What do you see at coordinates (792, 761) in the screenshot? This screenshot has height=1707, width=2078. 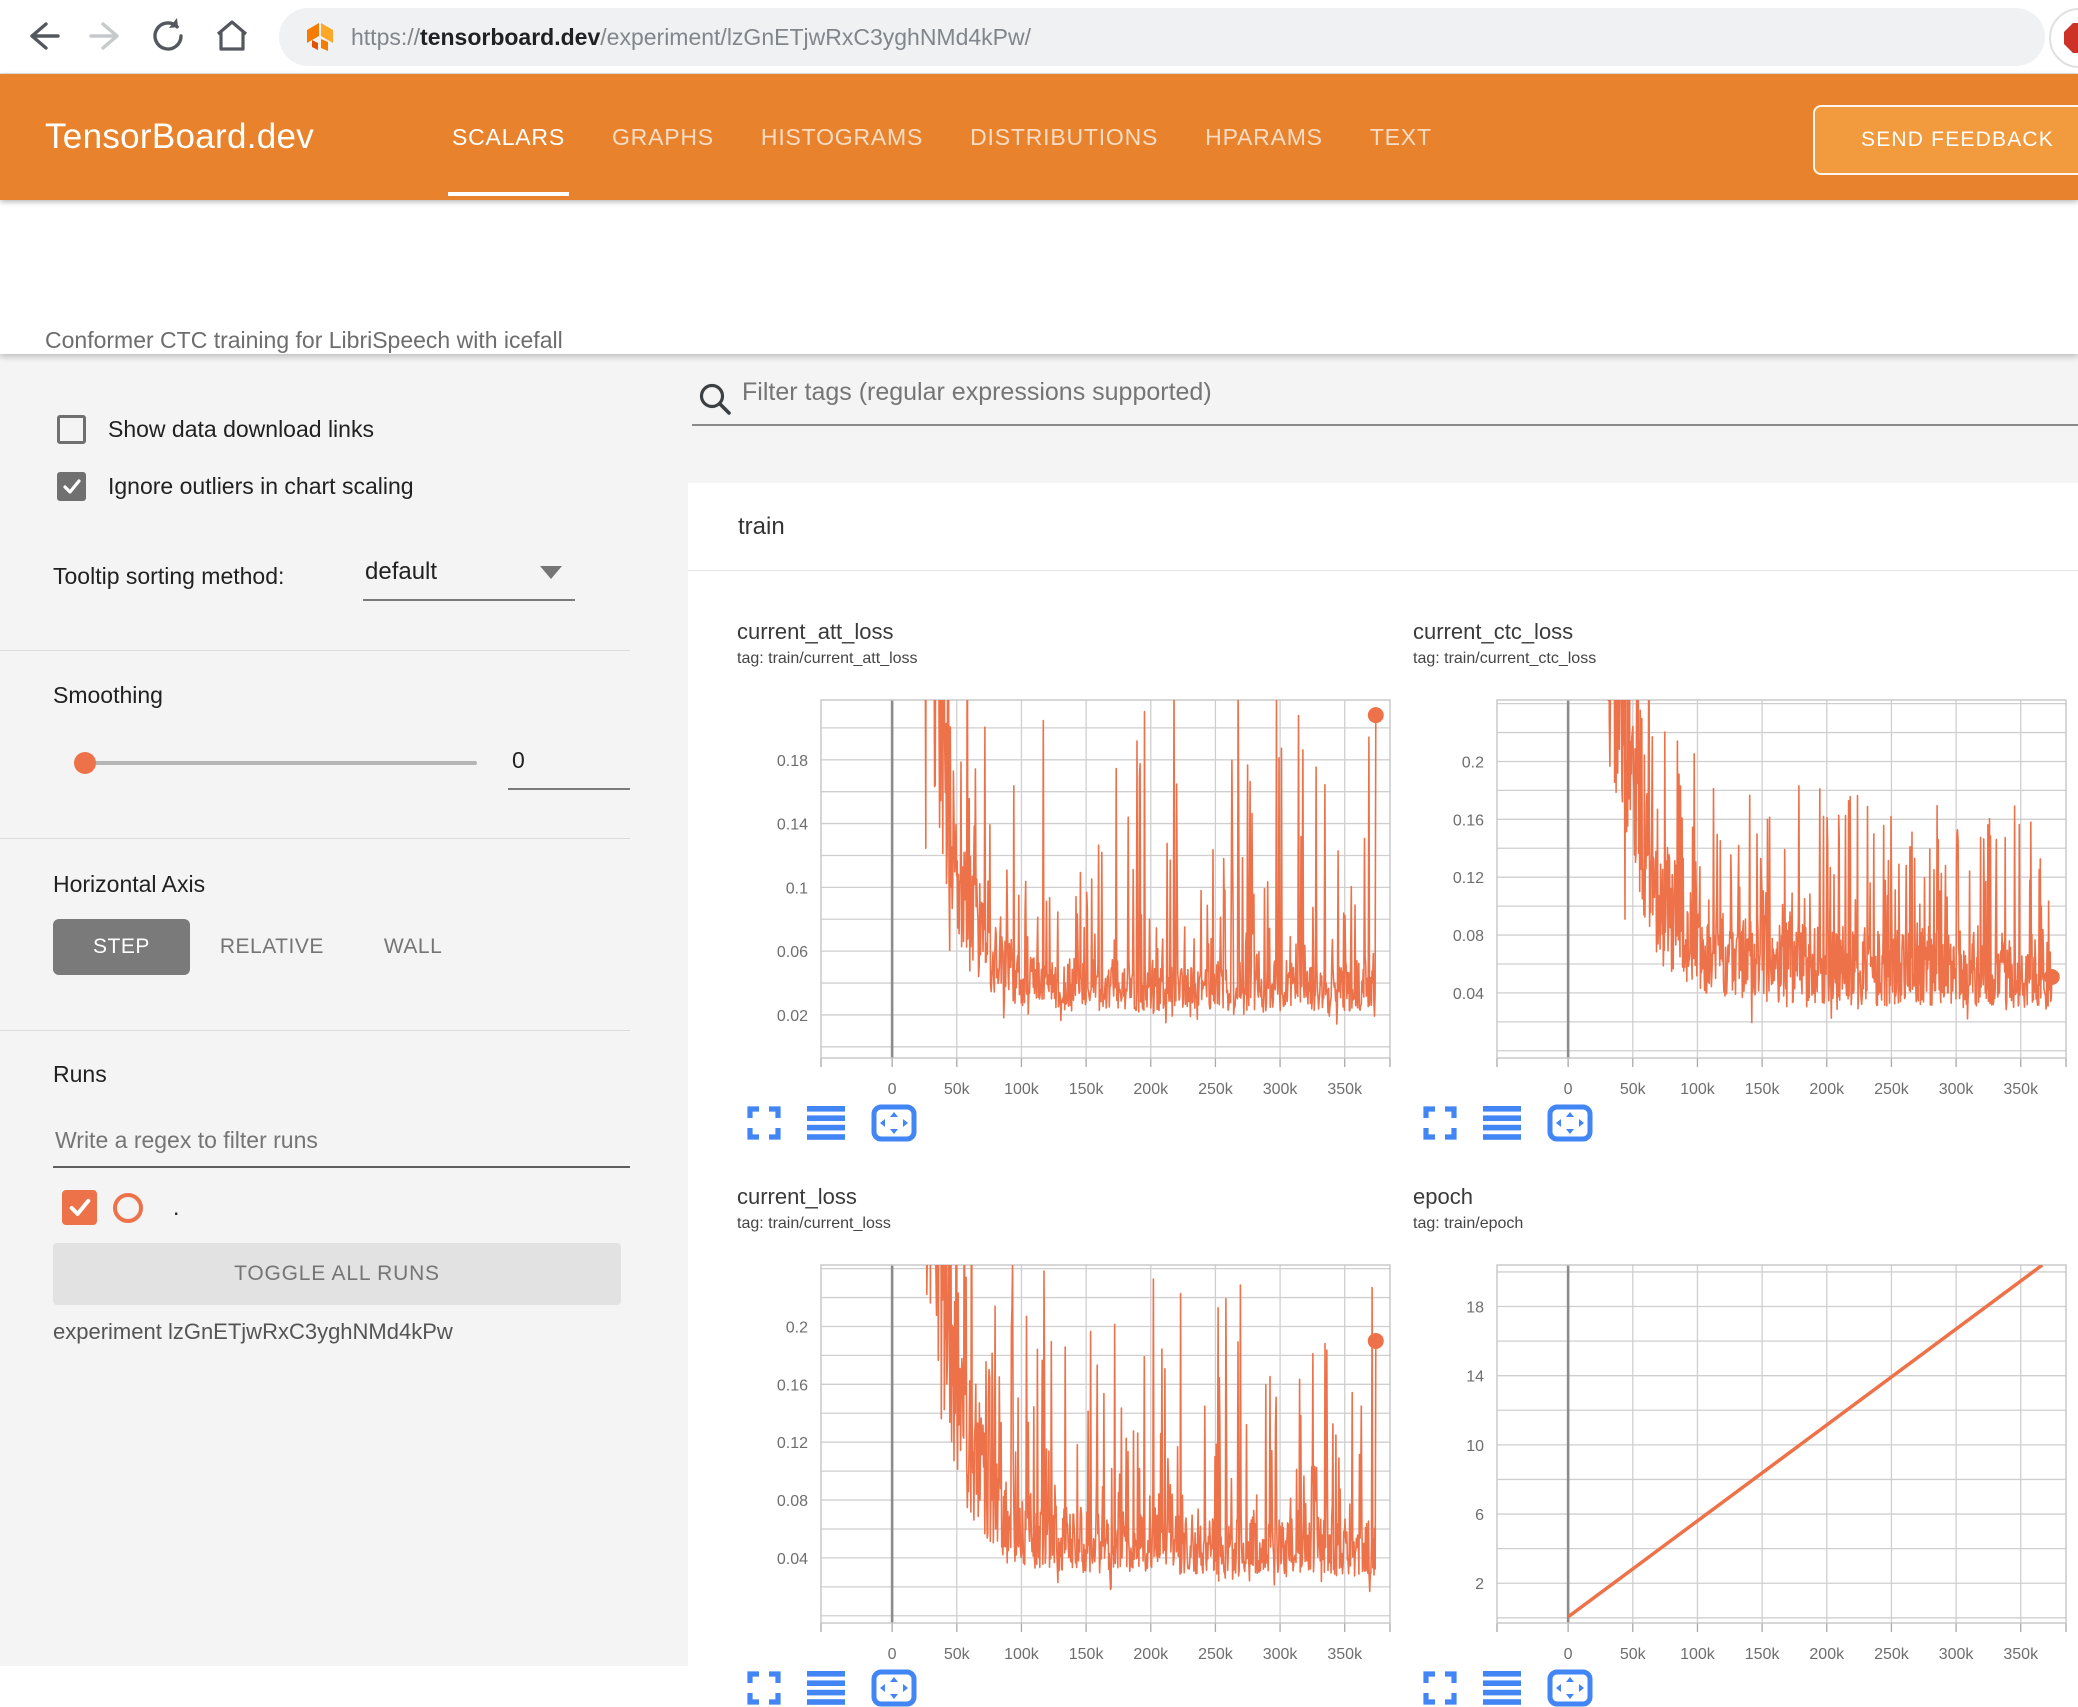 I see `svg-text: 0.18` at bounding box center [792, 761].